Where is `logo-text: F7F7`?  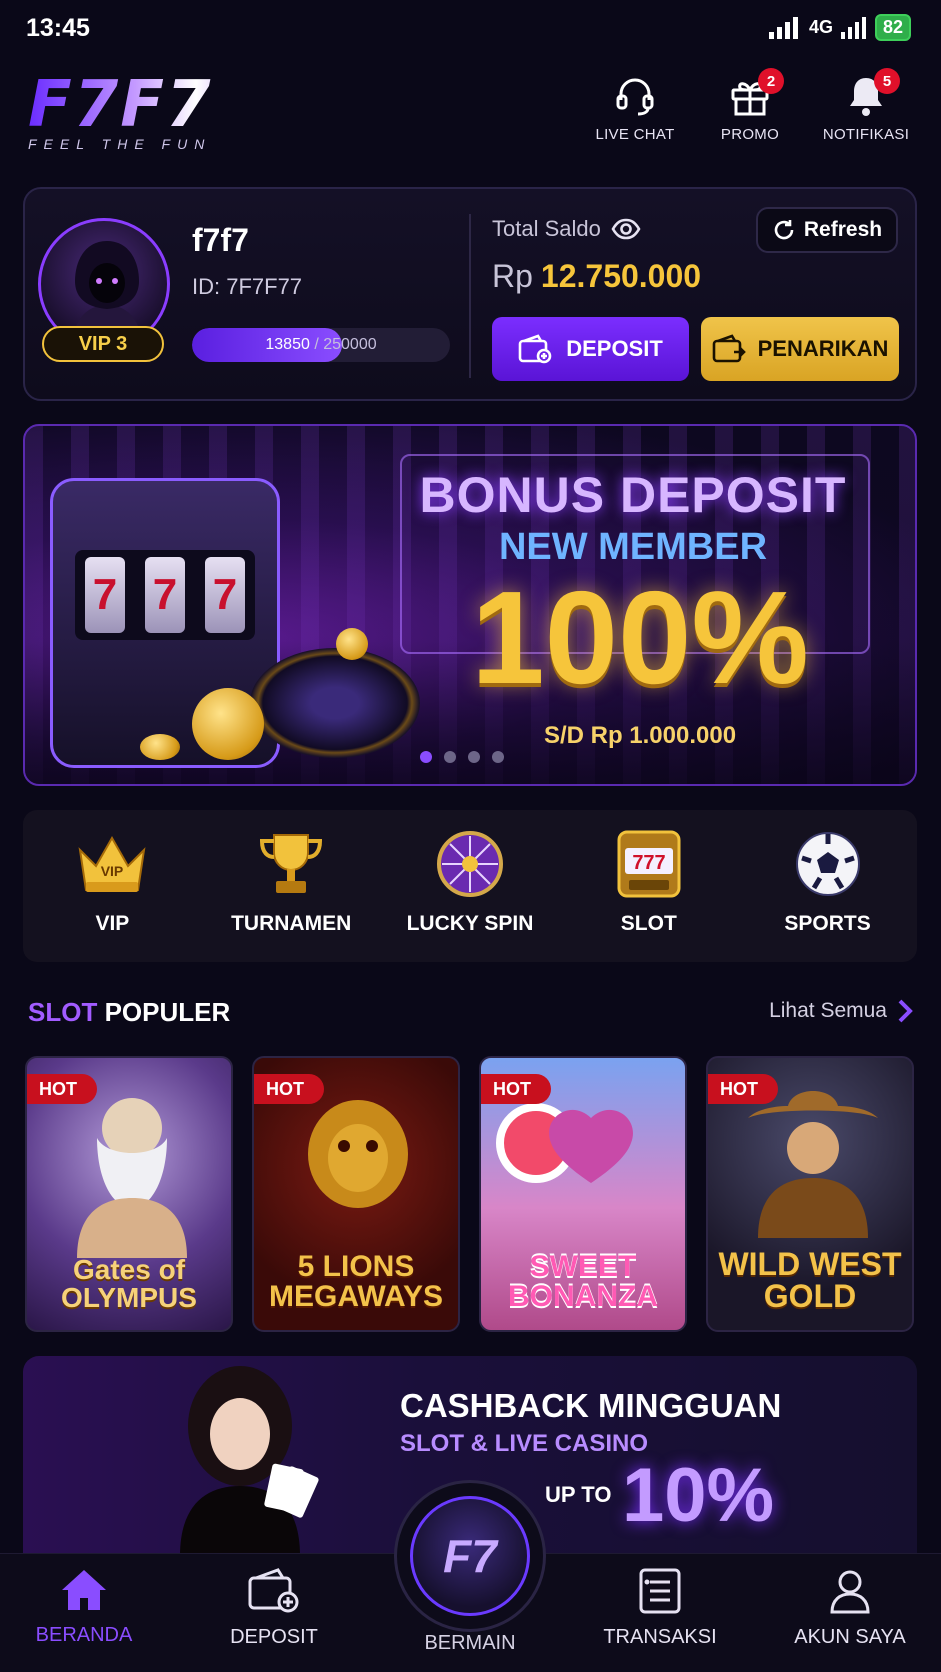 logo-text: F7F7 is located at coordinates (148, 105).